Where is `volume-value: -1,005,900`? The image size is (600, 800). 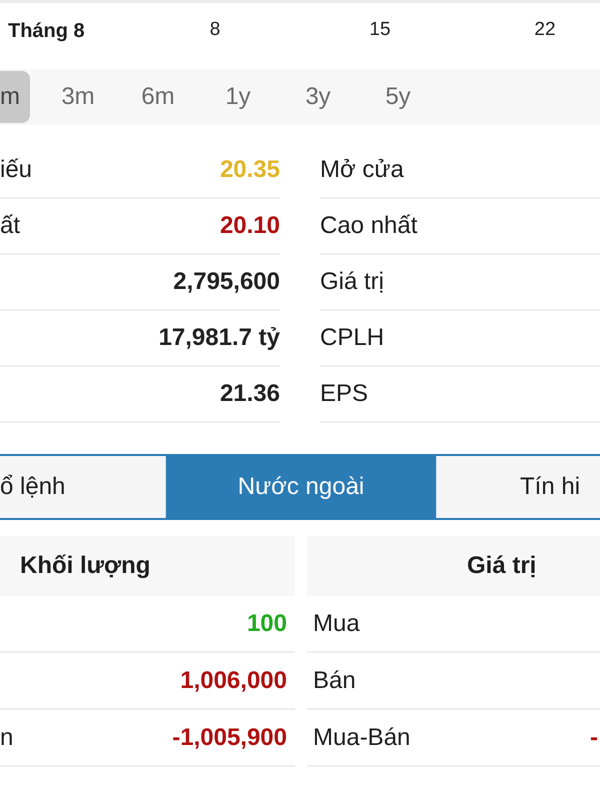 volume-value: -1,005,900 is located at coordinates (229, 737).